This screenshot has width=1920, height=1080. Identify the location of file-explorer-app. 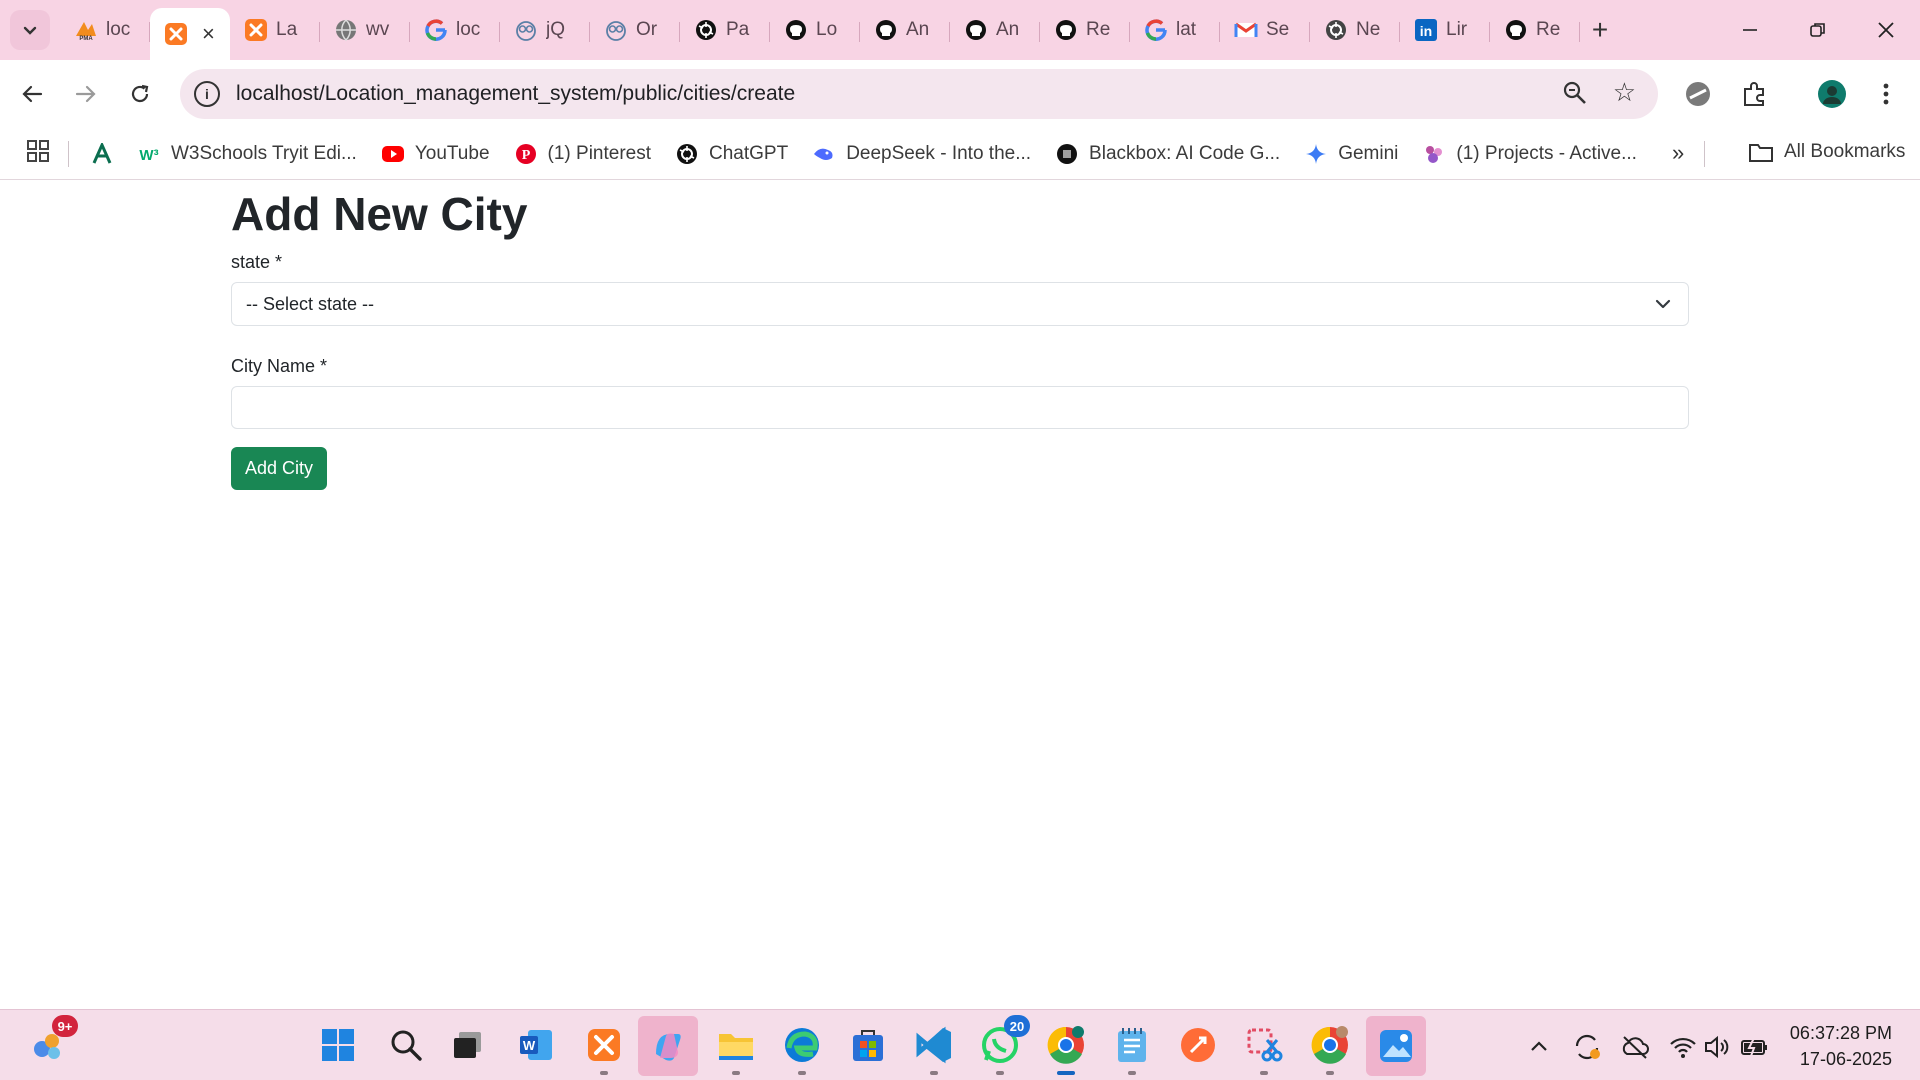
(736, 1049).